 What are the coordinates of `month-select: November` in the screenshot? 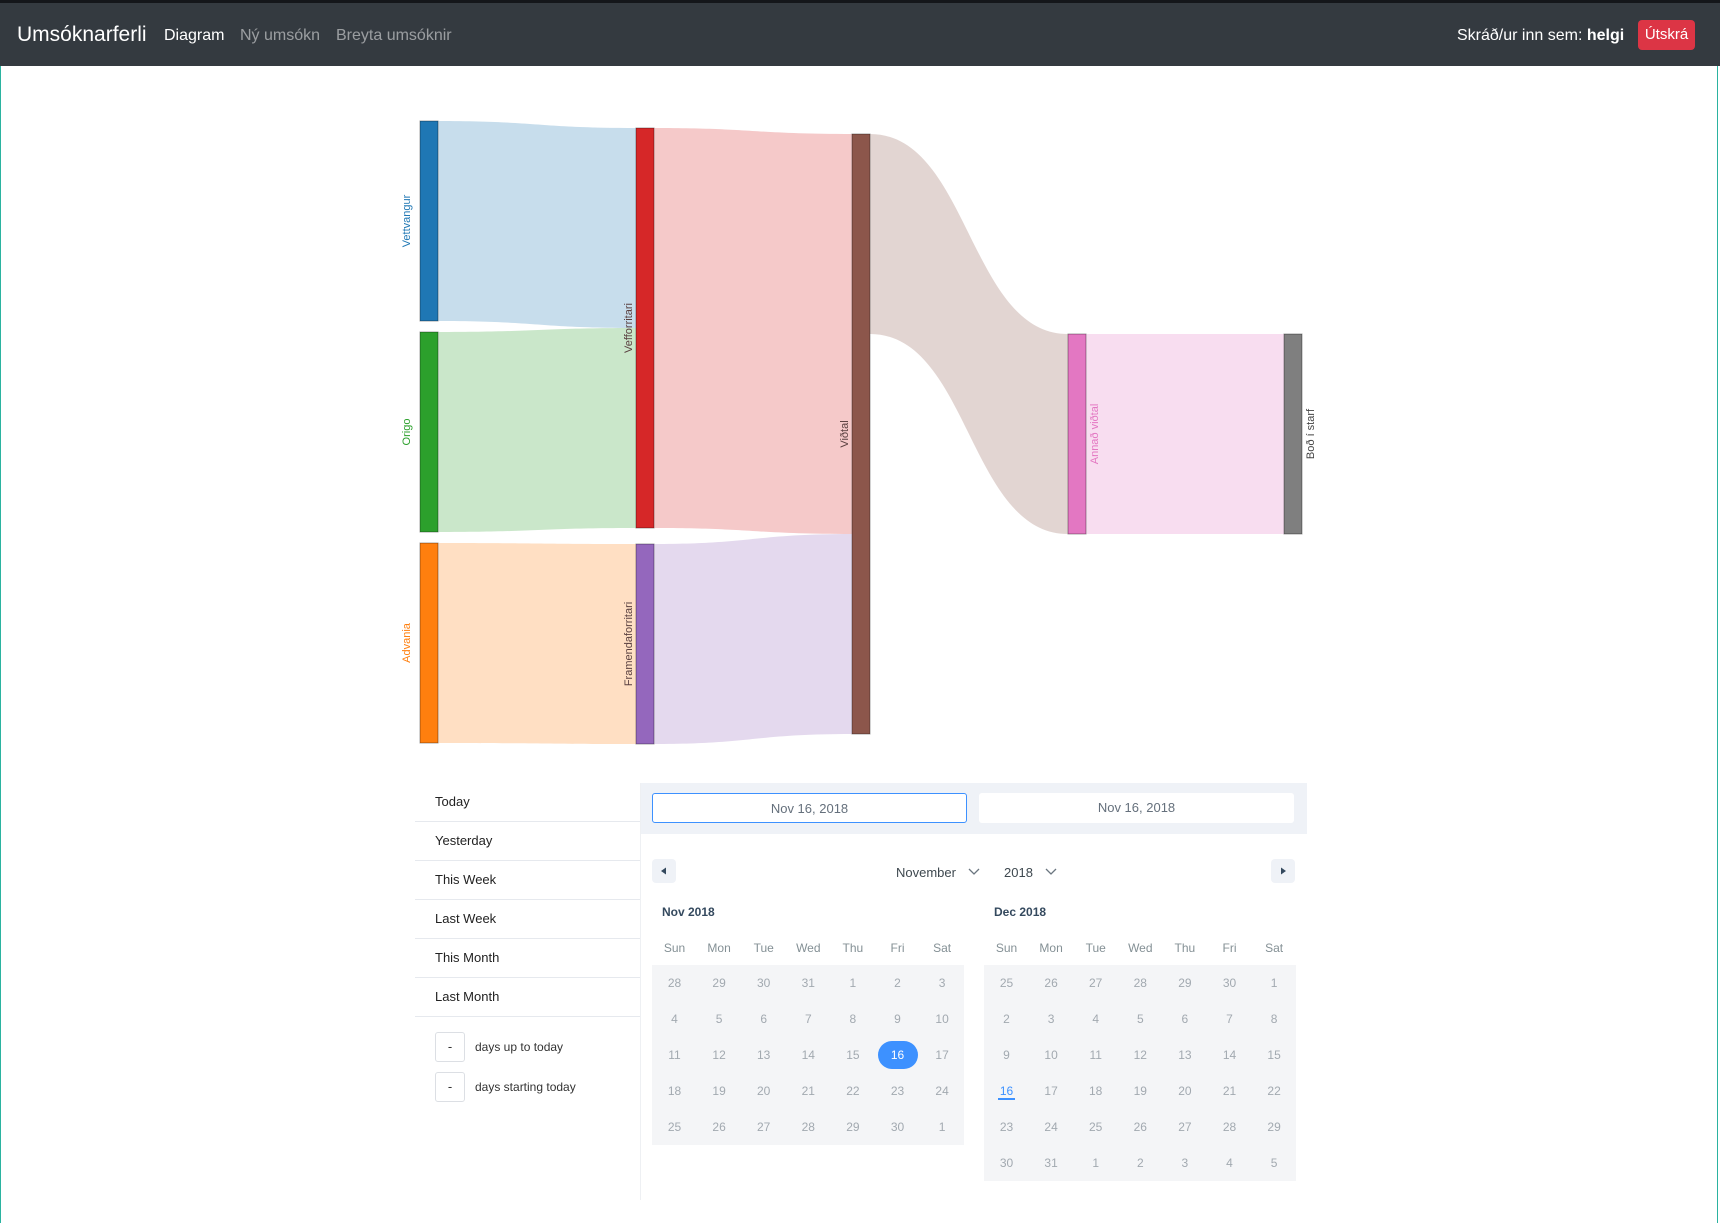 It's located at (938, 872).